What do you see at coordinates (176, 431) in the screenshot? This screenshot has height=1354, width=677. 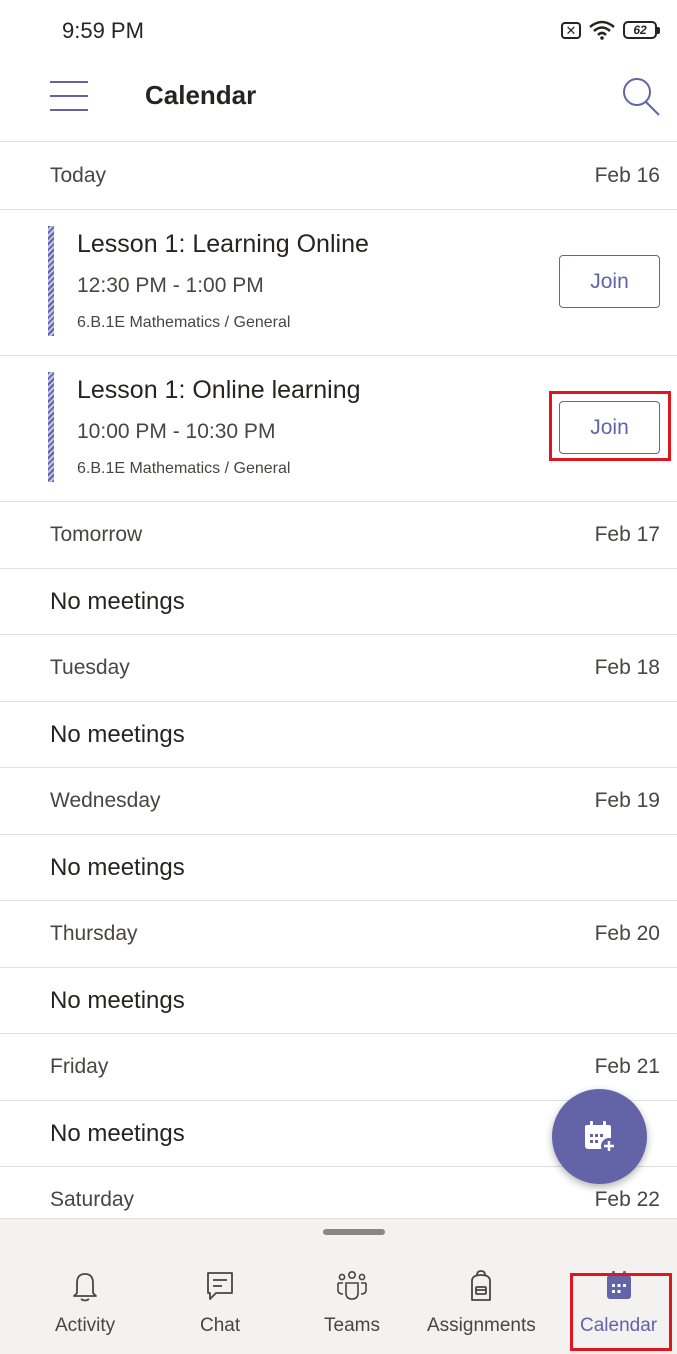 I see `meeting-time: 10:00 PM - 10:30 PM` at bounding box center [176, 431].